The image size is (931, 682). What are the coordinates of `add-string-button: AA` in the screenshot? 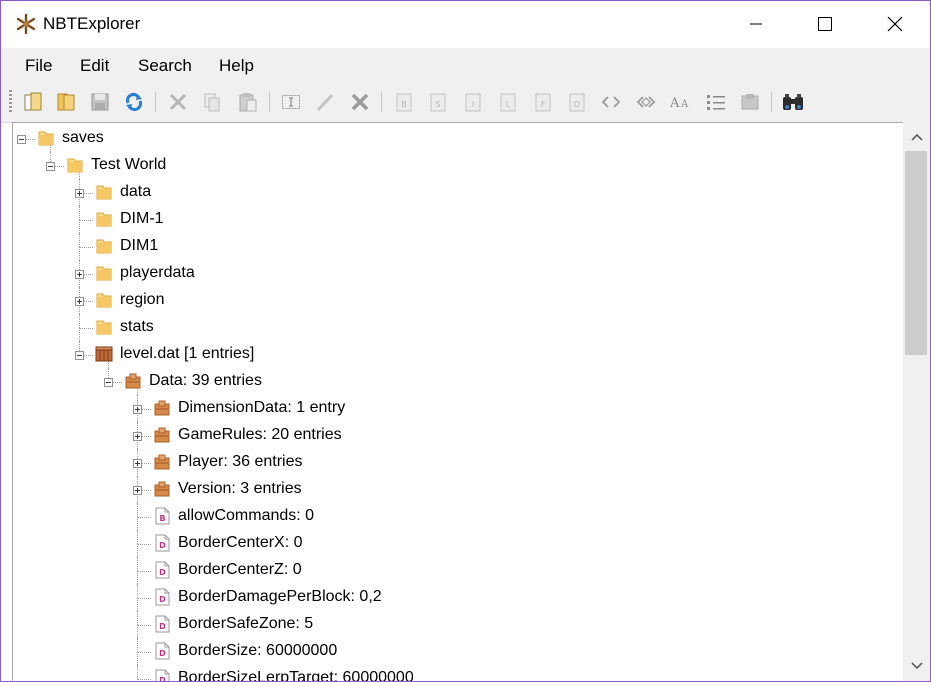 It's located at (681, 102).